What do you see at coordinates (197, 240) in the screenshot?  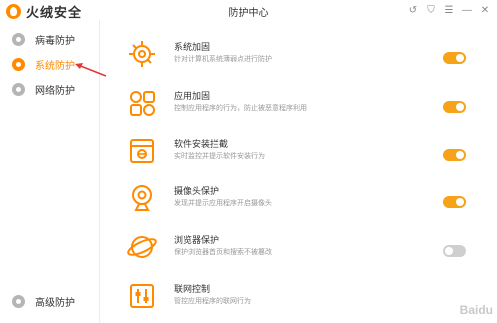 I see `feature-title: 浏览器保护` at bounding box center [197, 240].